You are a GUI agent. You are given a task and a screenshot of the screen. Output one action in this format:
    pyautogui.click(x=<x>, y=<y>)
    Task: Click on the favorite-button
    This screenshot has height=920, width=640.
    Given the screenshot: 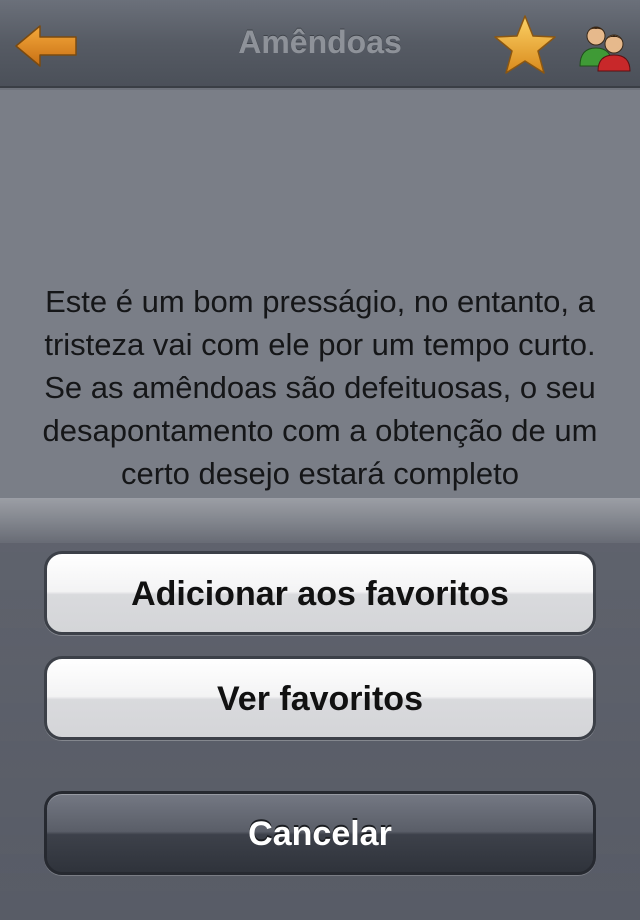 What is the action you would take?
    pyautogui.click(x=525, y=45)
    